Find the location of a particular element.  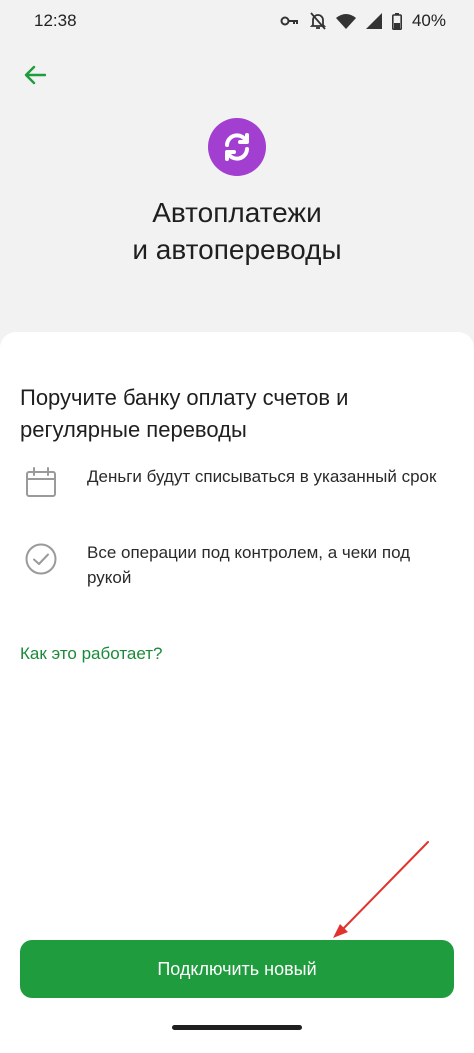

status-icons: 40% is located at coordinates (363, 21).